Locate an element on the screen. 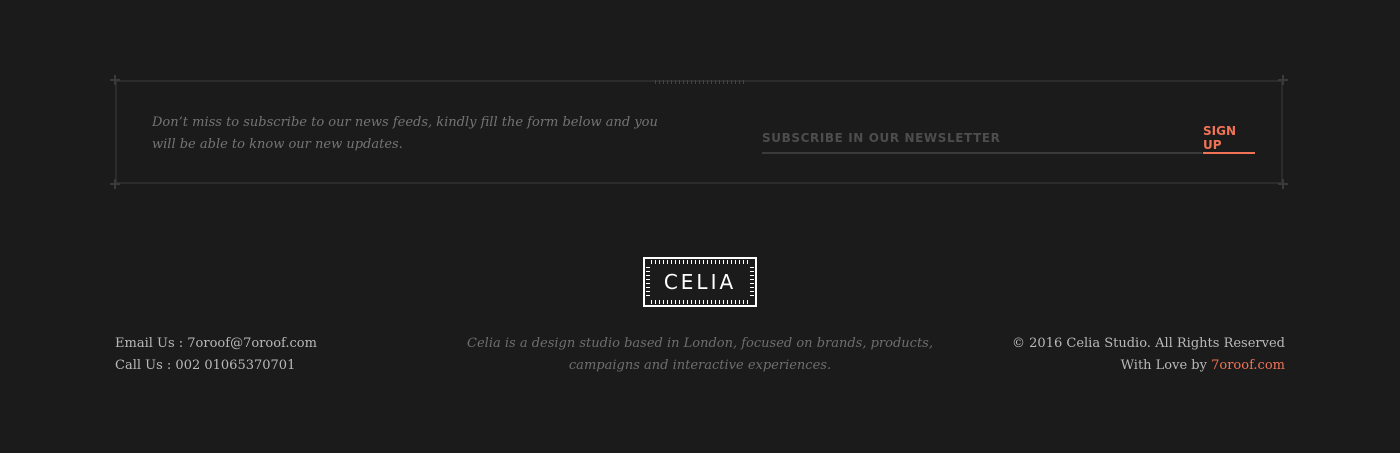 Image resolution: width=1400 pixels, height=453 pixels. credit-line: With Love by 7oroof.com is located at coordinates (1148, 366).